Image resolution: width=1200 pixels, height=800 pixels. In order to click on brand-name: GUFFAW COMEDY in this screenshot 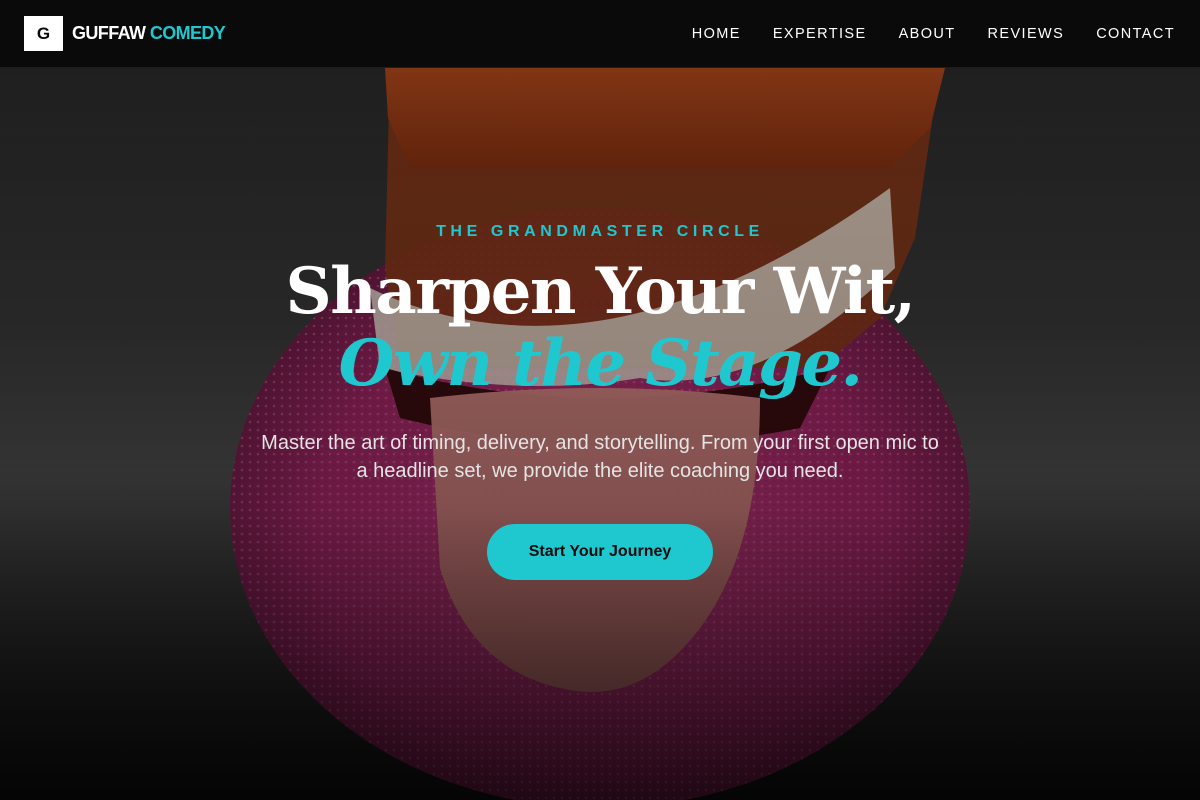, I will do `click(149, 33)`.